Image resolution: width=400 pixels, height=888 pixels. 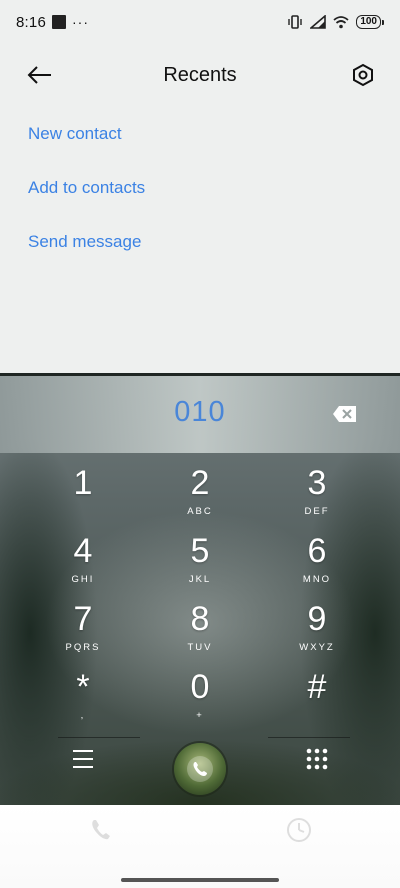 What do you see at coordinates (200, 496) in the screenshot?
I see `key-2: 2 ABC` at bounding box center [200, 496].